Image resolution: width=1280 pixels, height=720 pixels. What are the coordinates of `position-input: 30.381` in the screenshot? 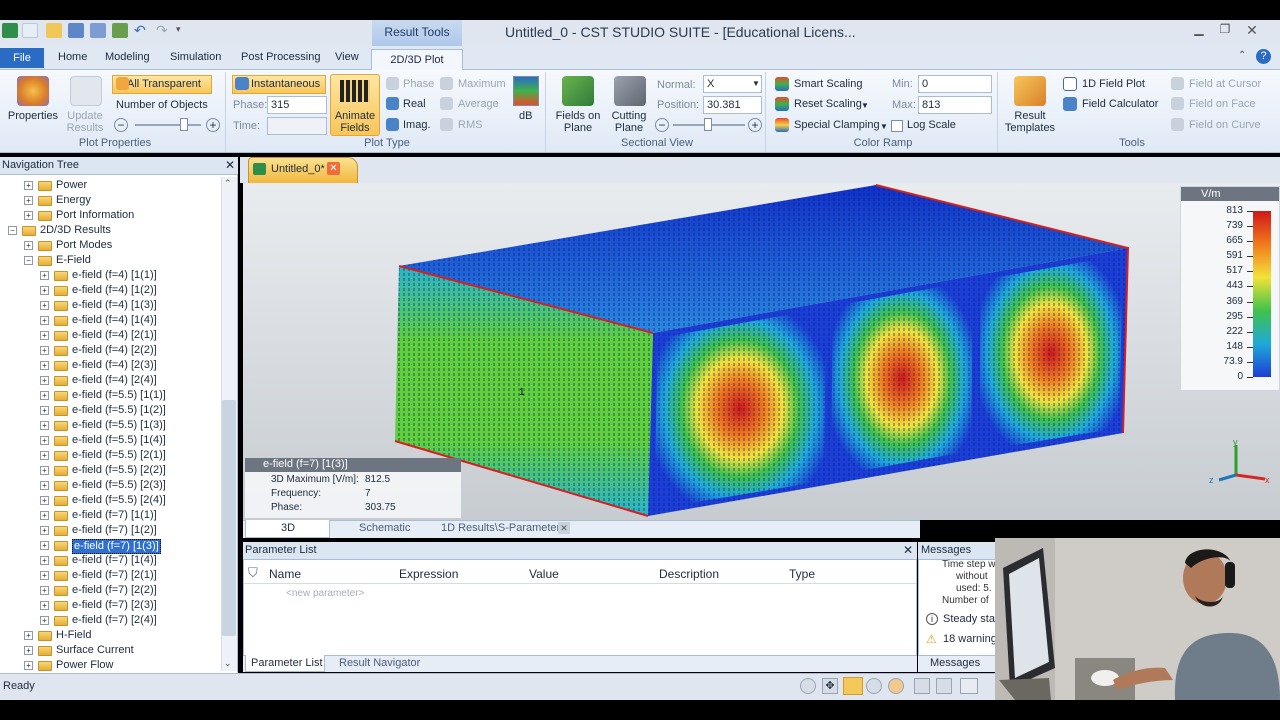 It's located at (732, 105).